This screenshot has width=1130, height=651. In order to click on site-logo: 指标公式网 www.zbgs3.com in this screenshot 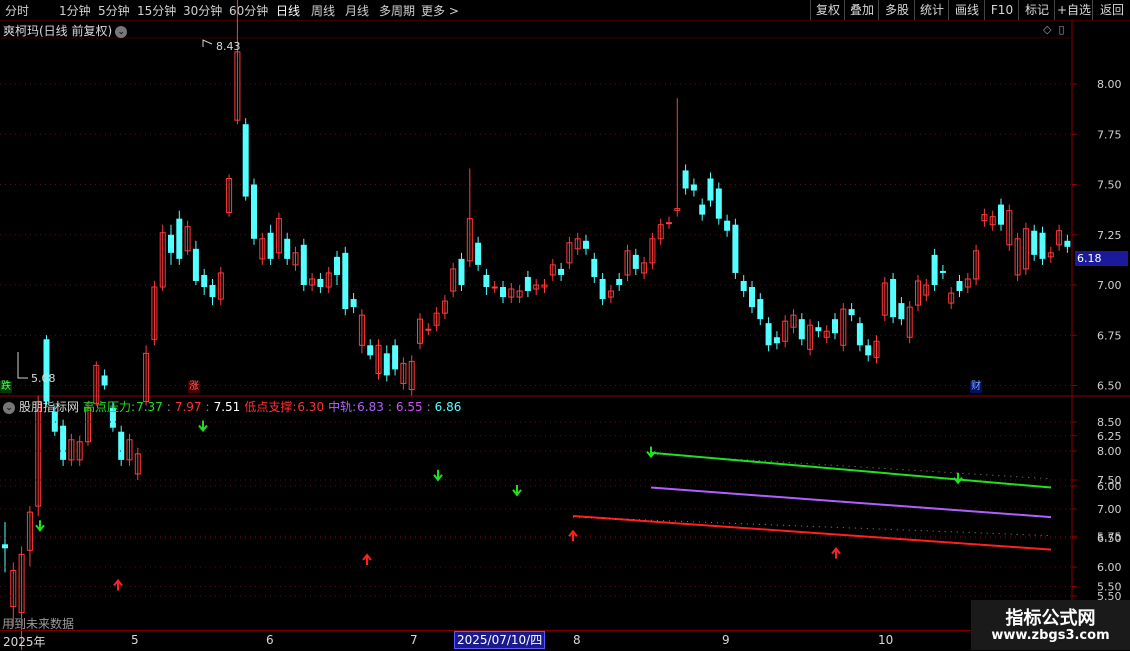, I will do `click(1050, 625)`.